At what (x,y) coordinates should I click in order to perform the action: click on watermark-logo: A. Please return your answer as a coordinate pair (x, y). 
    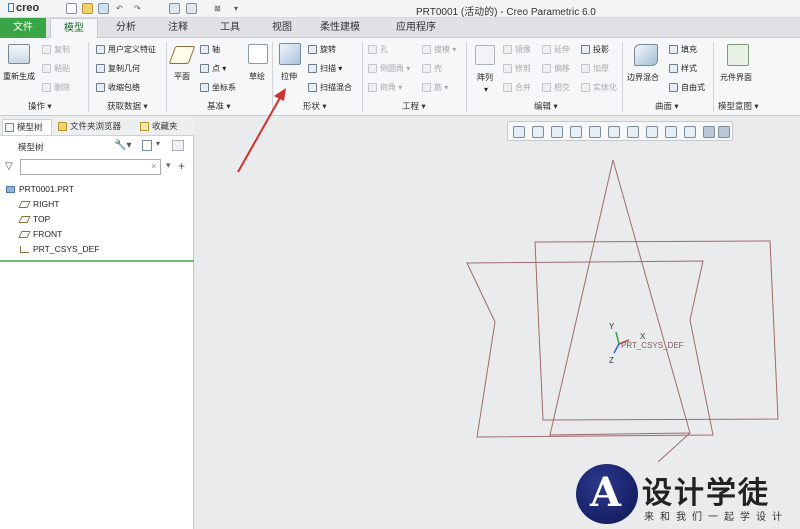
    Looking at the image, I should click on (607, 494).